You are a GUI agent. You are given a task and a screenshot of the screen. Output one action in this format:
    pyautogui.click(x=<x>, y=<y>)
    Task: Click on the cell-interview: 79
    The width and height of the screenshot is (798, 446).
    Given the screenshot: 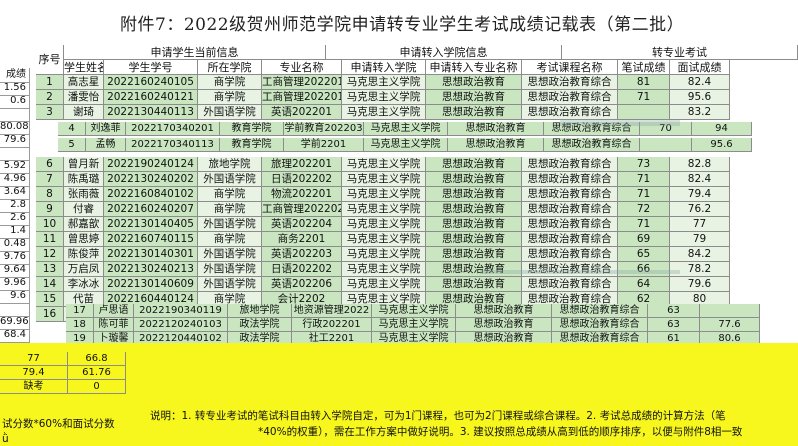 What is the action you would take?
    pyautogui.click(x=700, y=239)
    